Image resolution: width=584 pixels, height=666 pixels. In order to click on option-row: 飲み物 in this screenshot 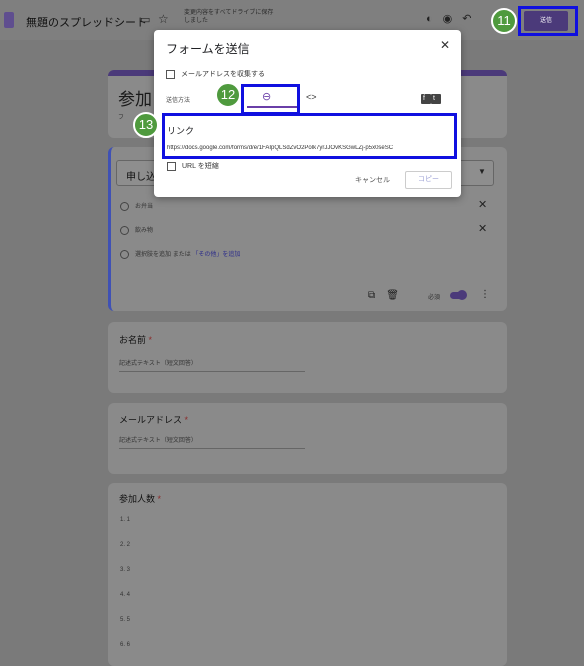, I will do `click(136, 230)`.